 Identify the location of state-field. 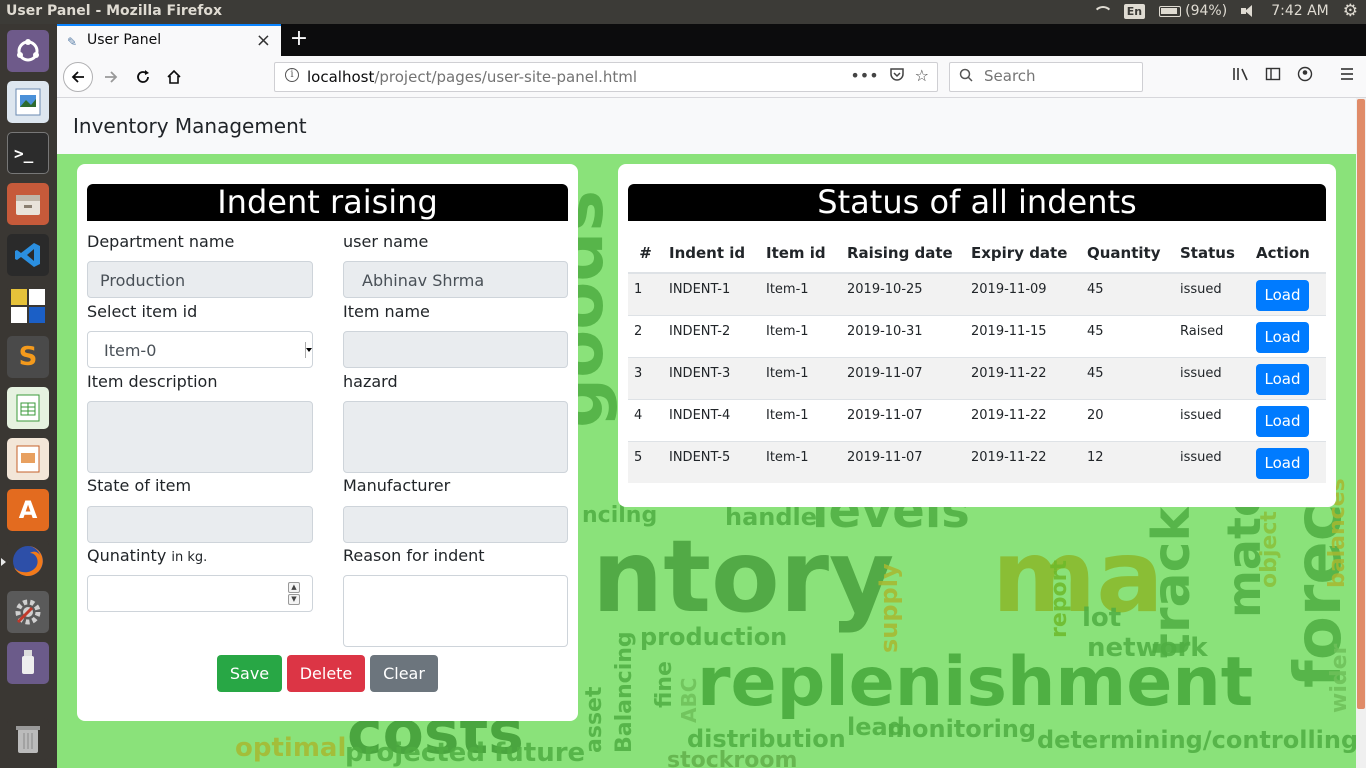
(200, 524).